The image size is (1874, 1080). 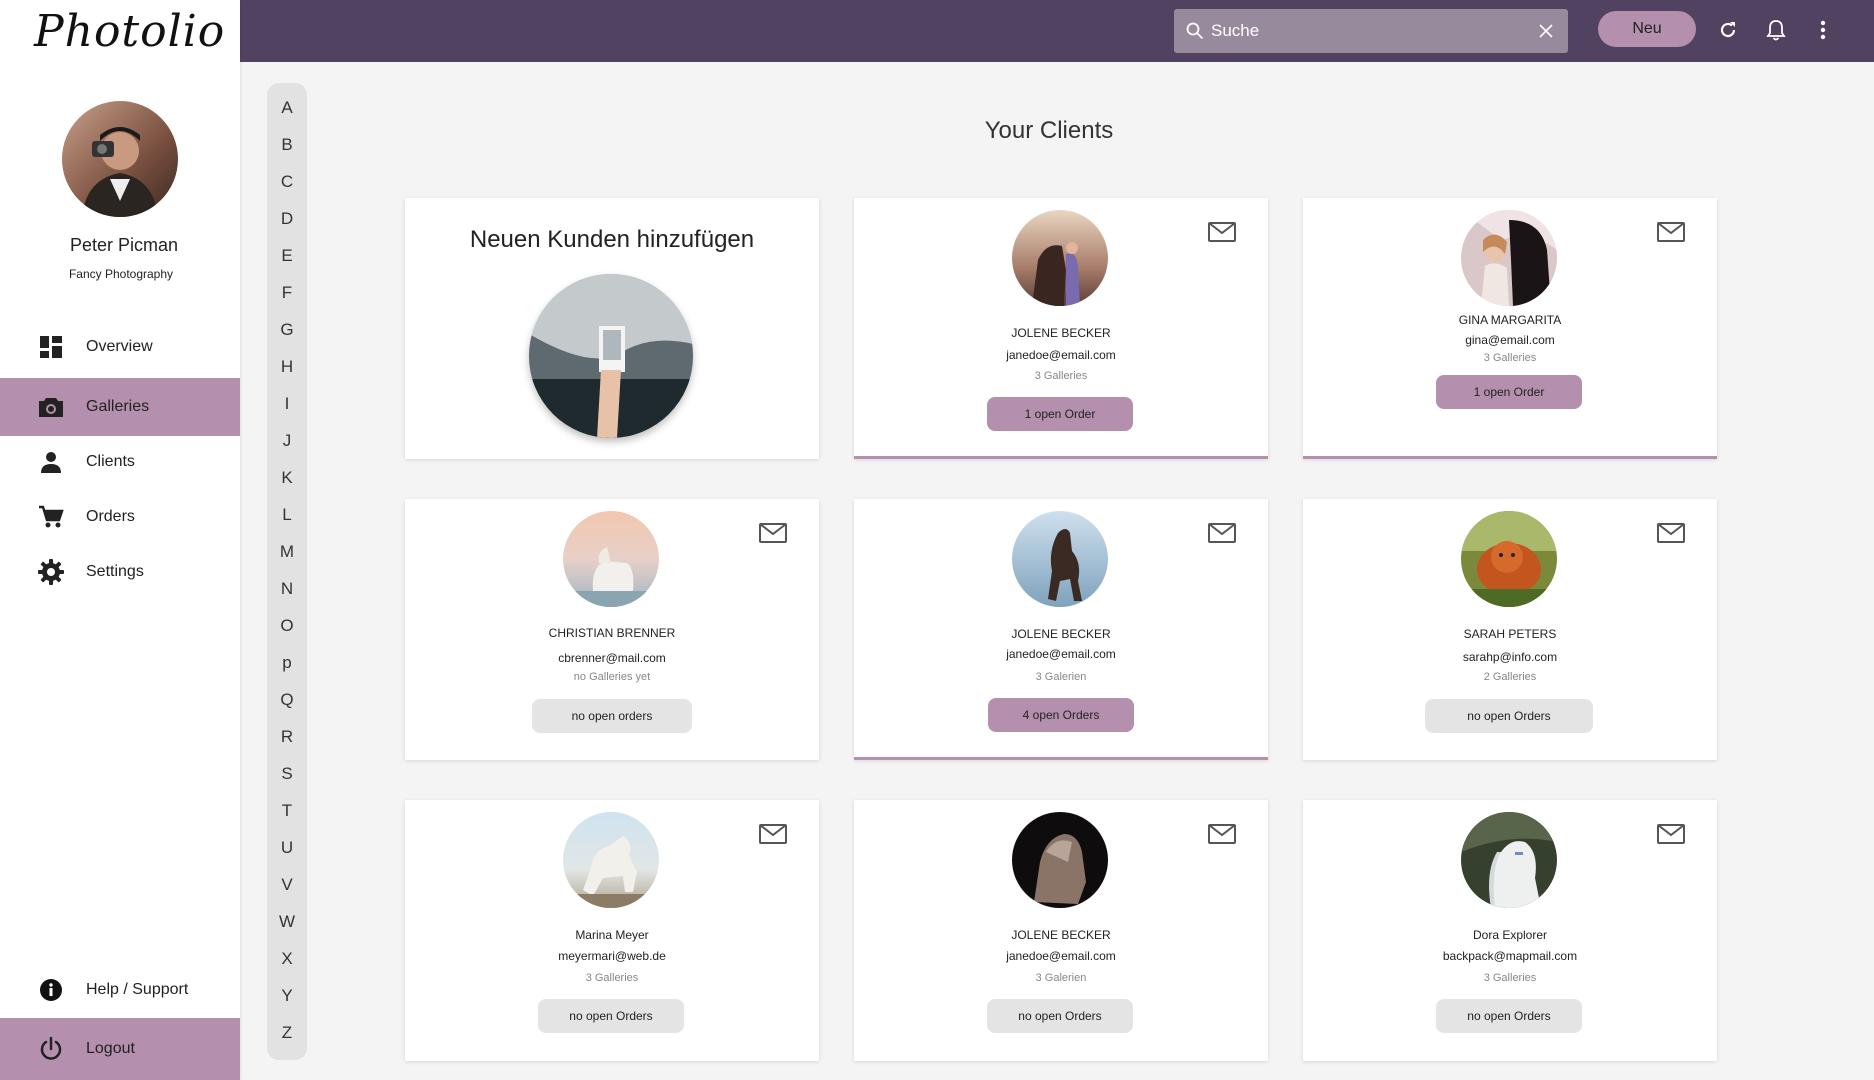 What do you see at coordinates (120, 407) in the screenshot?
I see `sidebar-item-galleries: Galleries` at bounding box center [120, 407].